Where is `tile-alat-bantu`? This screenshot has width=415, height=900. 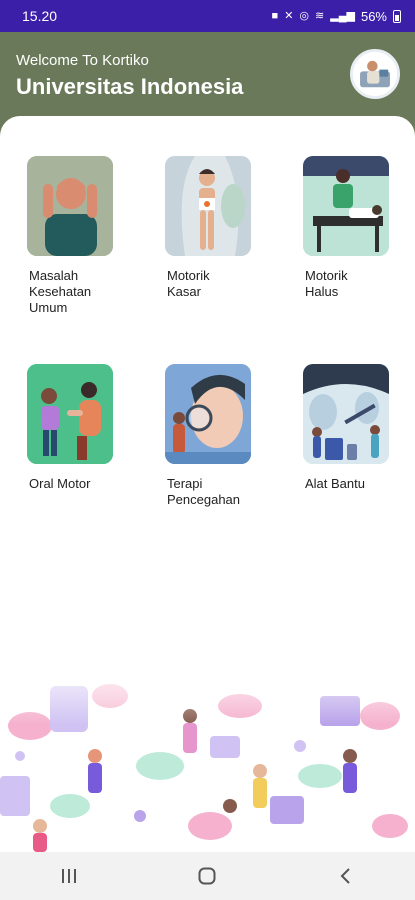 tile-alat-bantu is located at coordinates (346, 414).